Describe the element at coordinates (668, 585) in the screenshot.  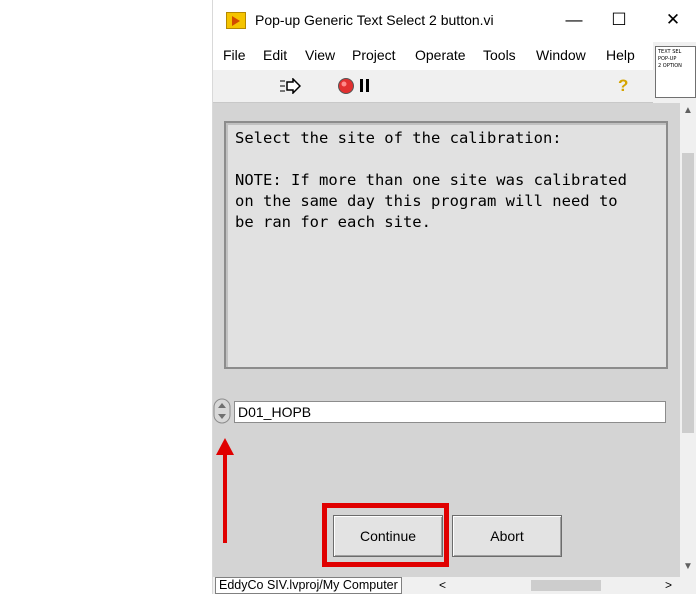
I see `scroll-right-icon: >` at that location.